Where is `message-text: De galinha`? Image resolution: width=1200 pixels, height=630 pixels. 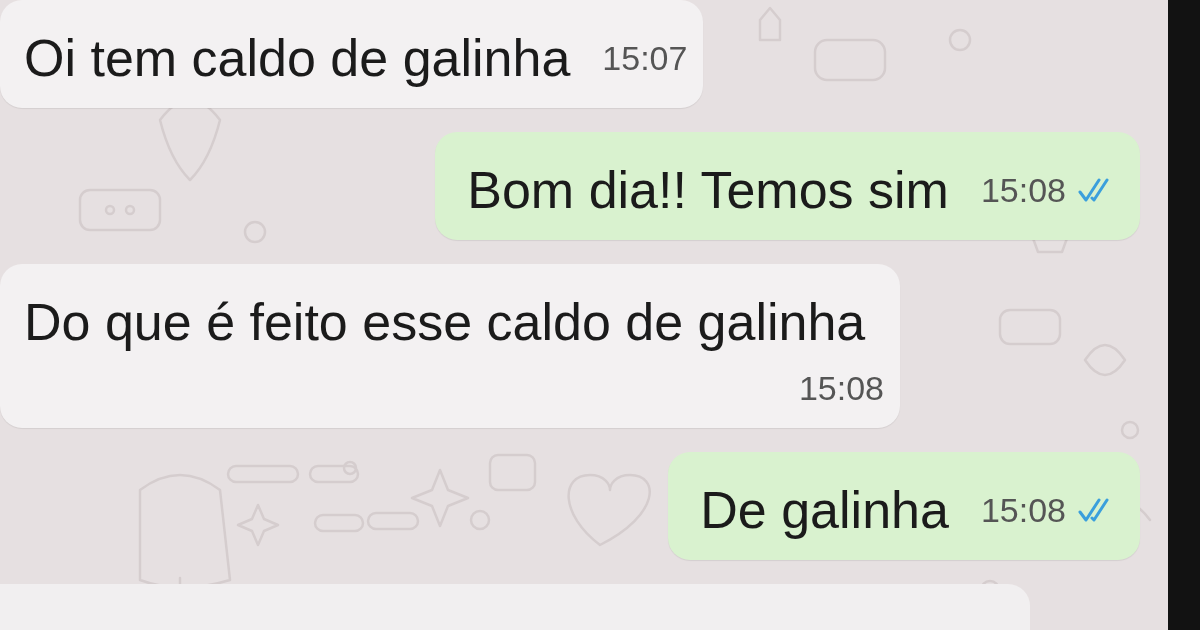
message-text: De galinha is located at coordinates (824, 510).